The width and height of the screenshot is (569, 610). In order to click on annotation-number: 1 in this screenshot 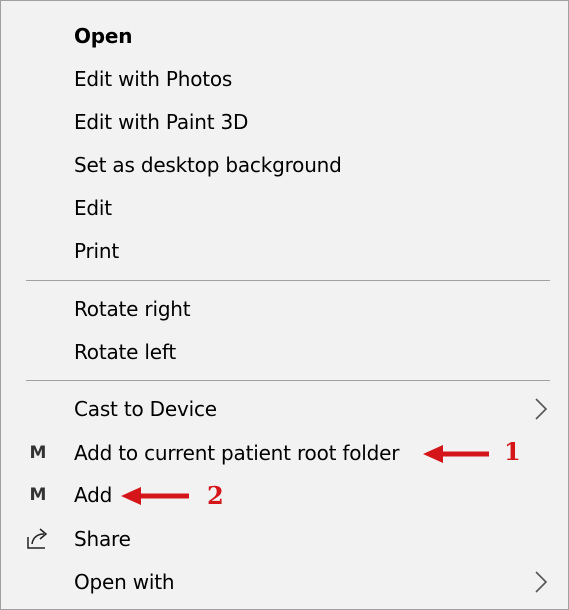, I will do `click(512, 451)`.